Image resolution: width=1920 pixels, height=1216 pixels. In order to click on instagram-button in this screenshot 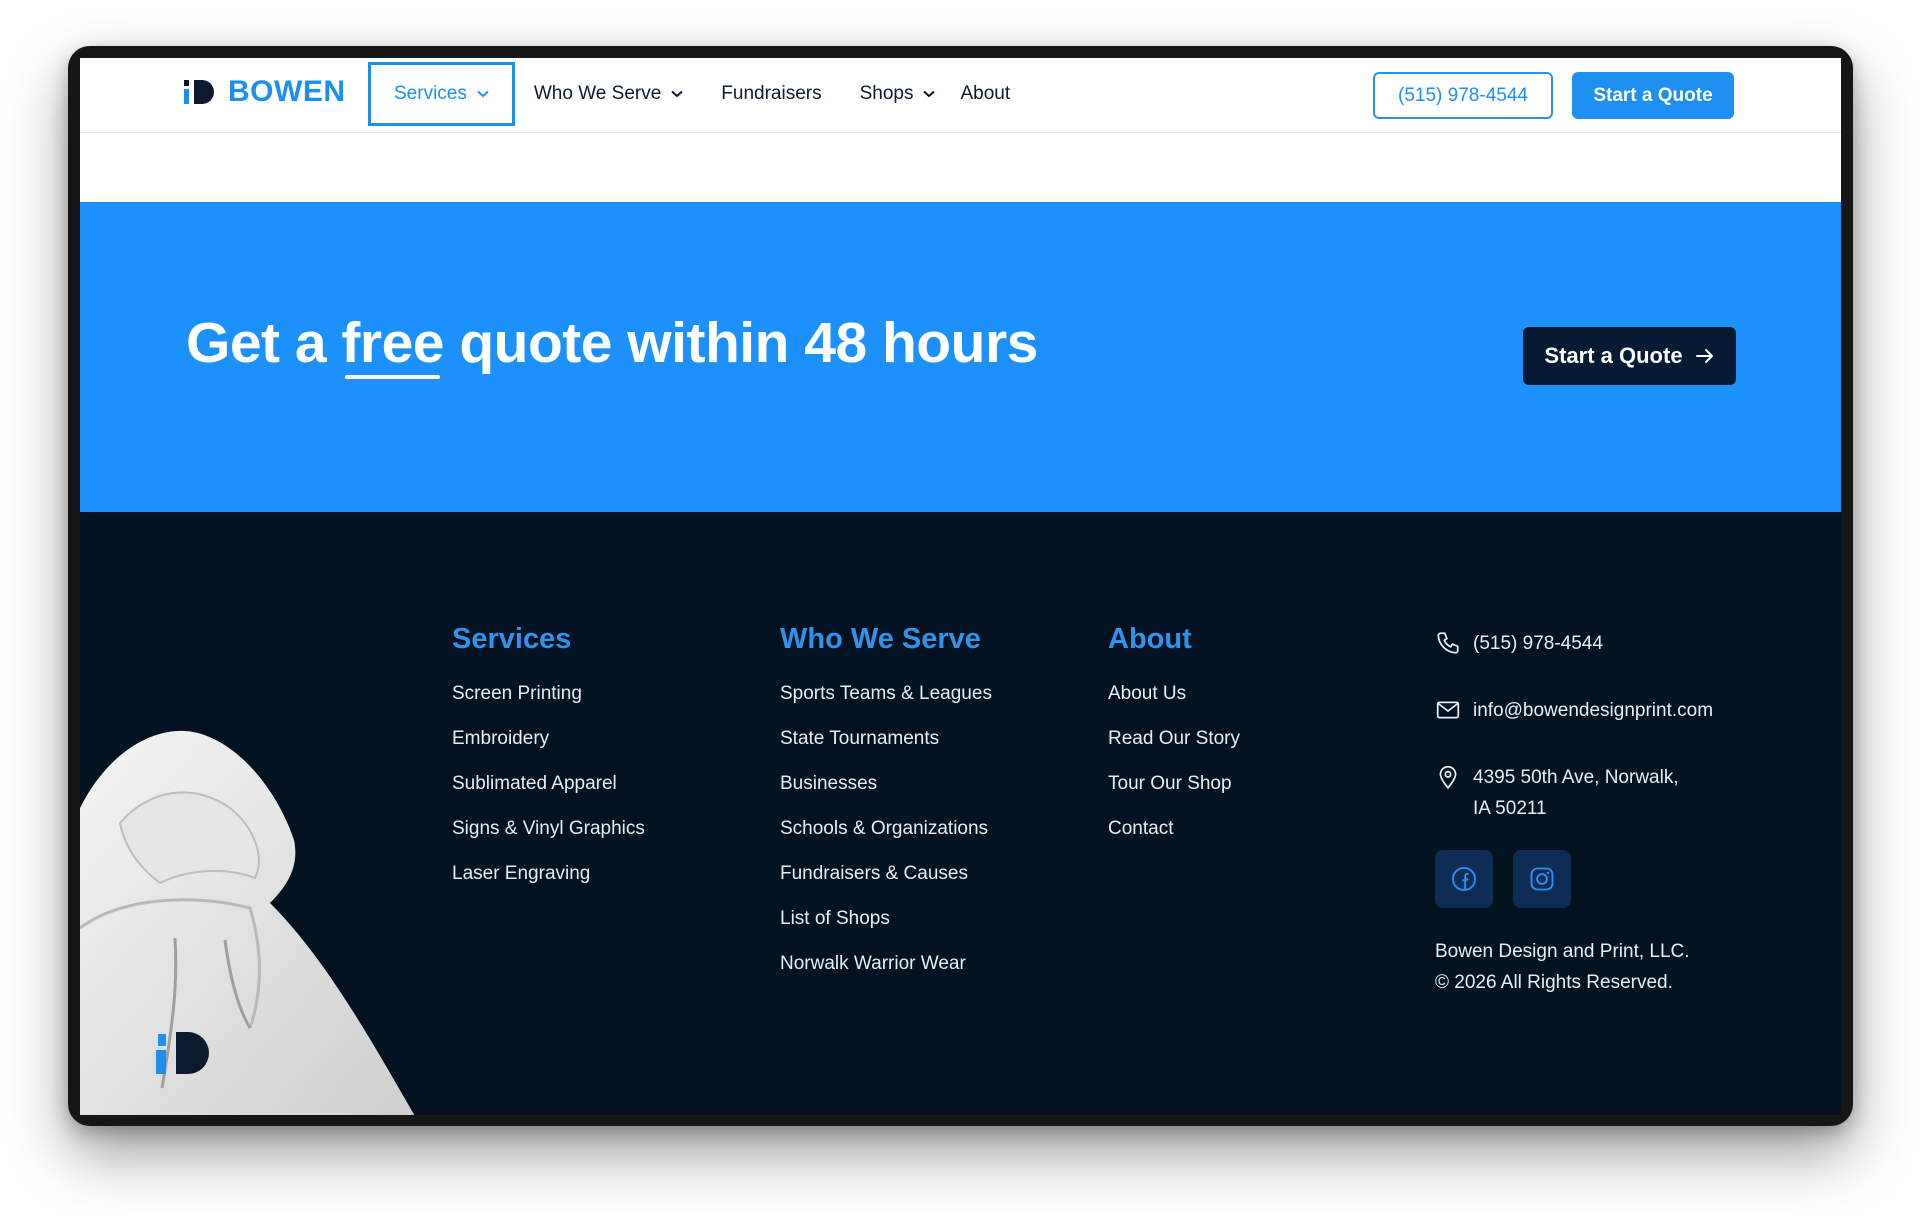, I will do `click(1542, 879)`.